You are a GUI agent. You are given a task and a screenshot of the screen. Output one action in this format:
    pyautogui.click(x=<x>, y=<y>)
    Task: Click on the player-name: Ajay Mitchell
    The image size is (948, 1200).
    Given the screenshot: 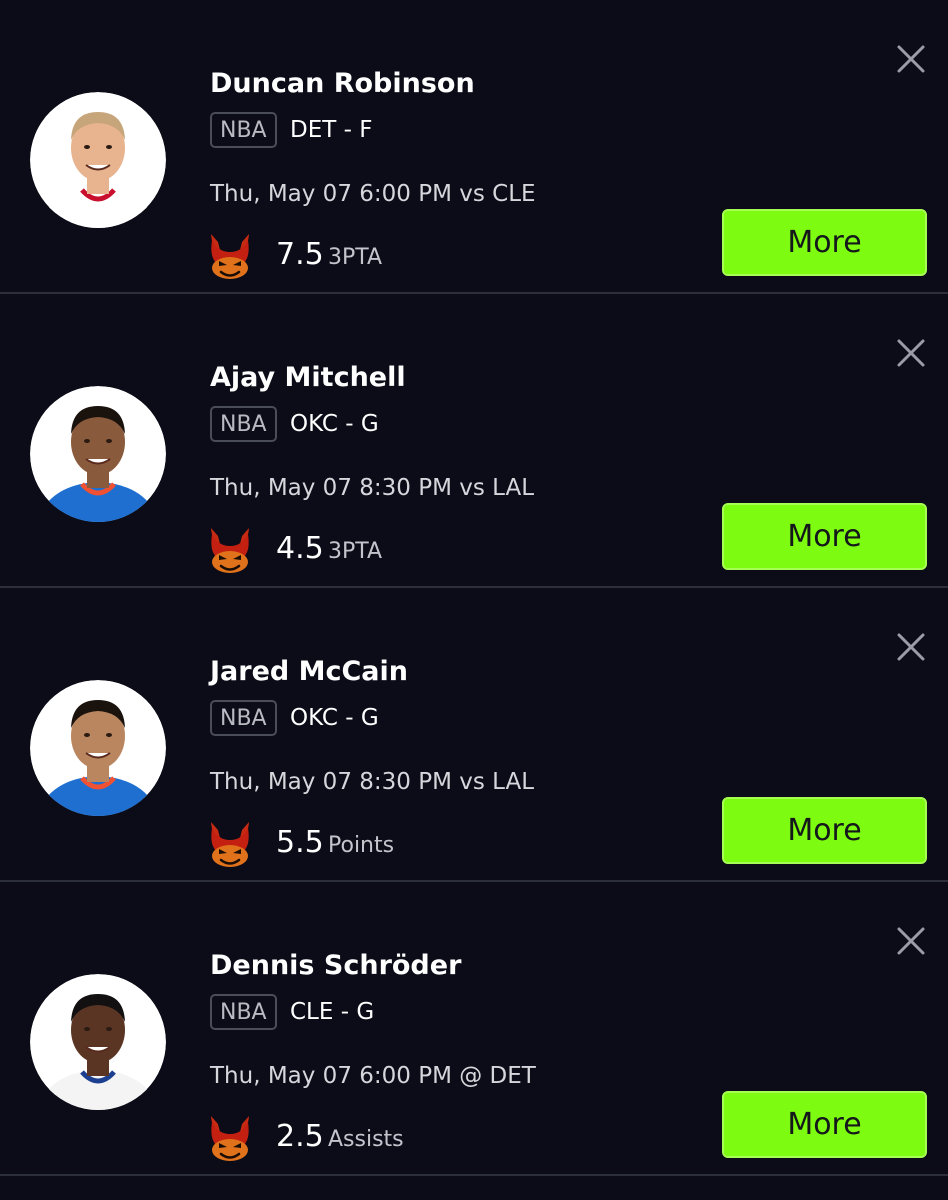 What is the action you would take?
    pyautogui.click(x=308, y=377)
    